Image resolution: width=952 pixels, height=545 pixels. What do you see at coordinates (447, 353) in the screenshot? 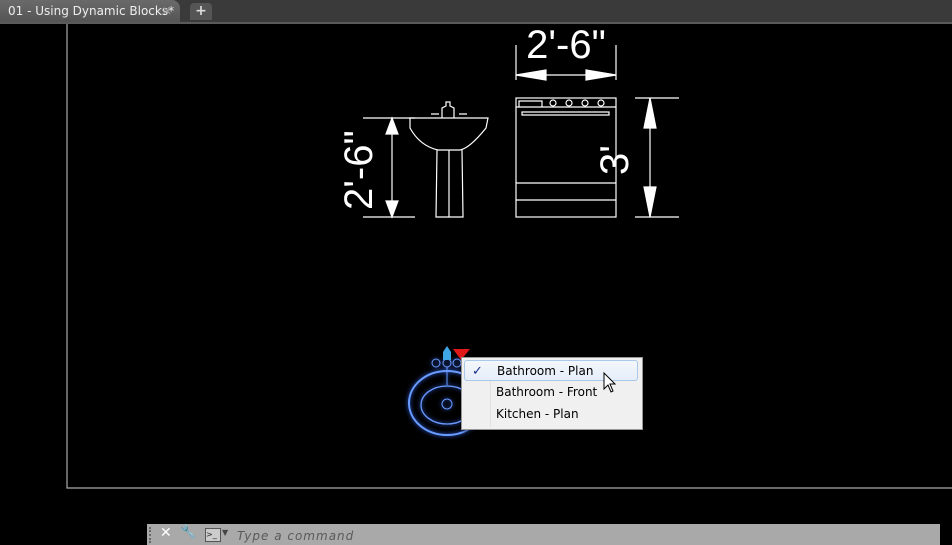
I see `grip-icon` at bounding box center [447, 353].